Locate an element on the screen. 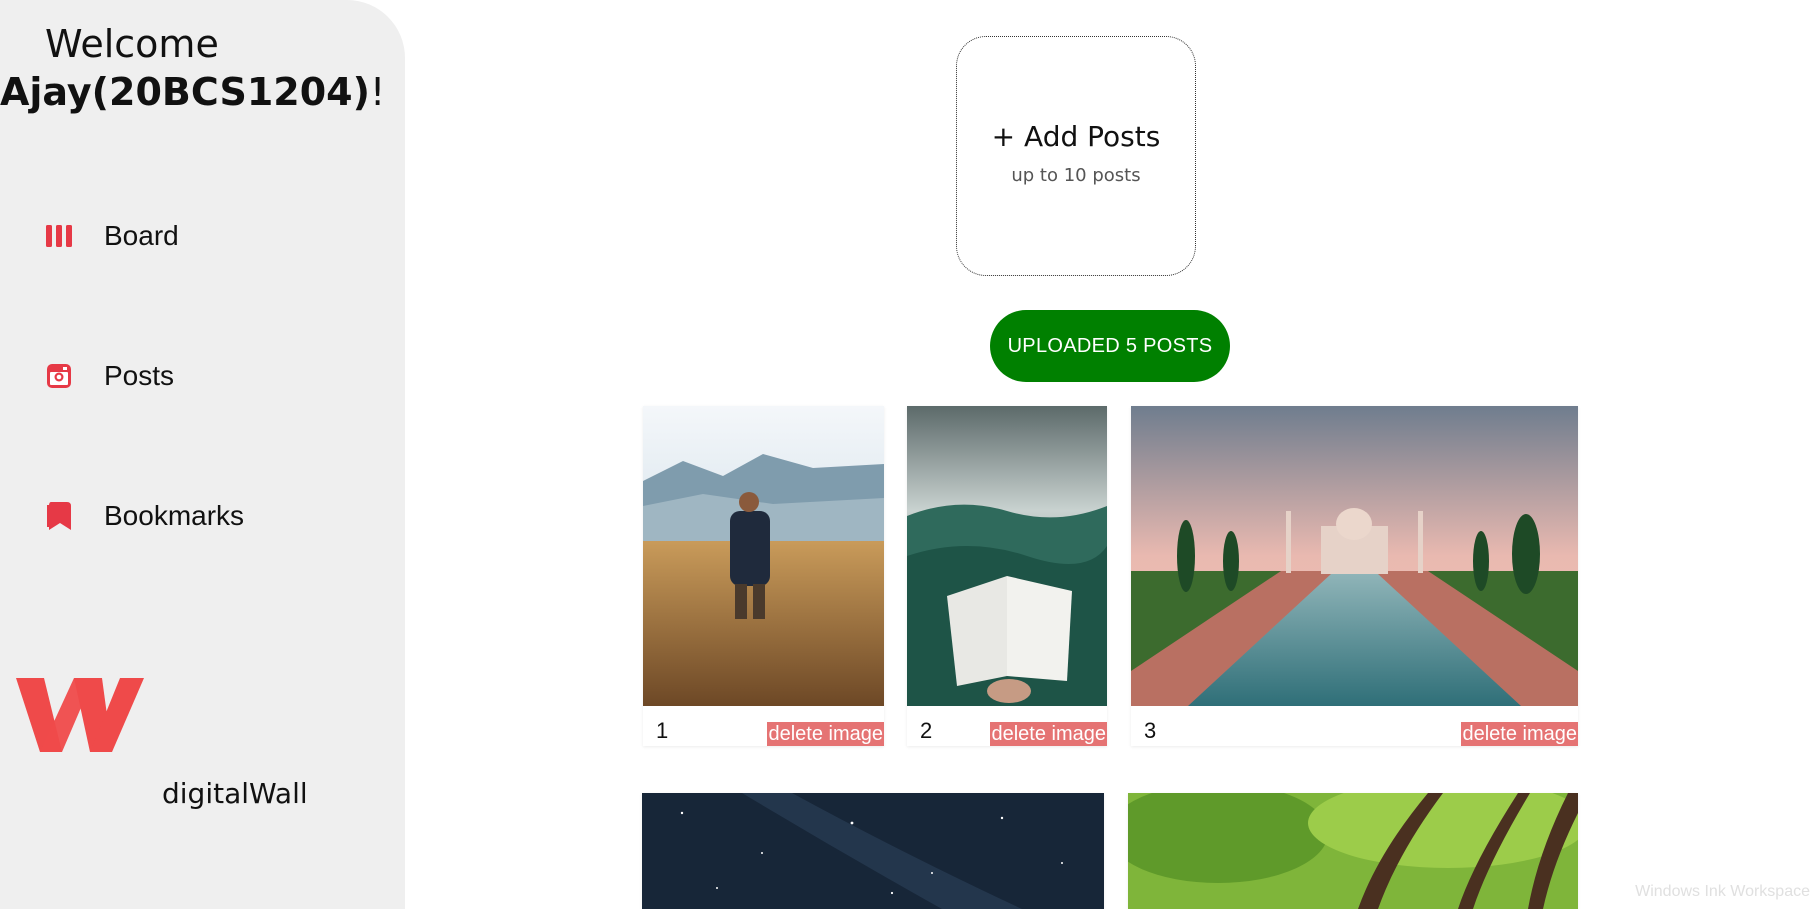 This screenshot has width=1816, height=909. post-number: 2 is located at coordinates (926, 730).